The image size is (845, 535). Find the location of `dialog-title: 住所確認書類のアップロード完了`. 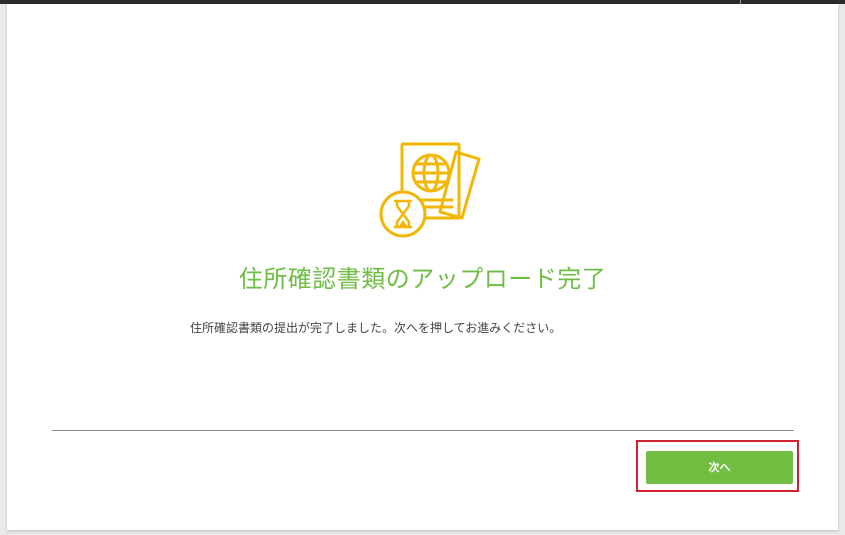

dialog-title: 住所確認書類のアップロード完了 is located at coordinates (422, 279).